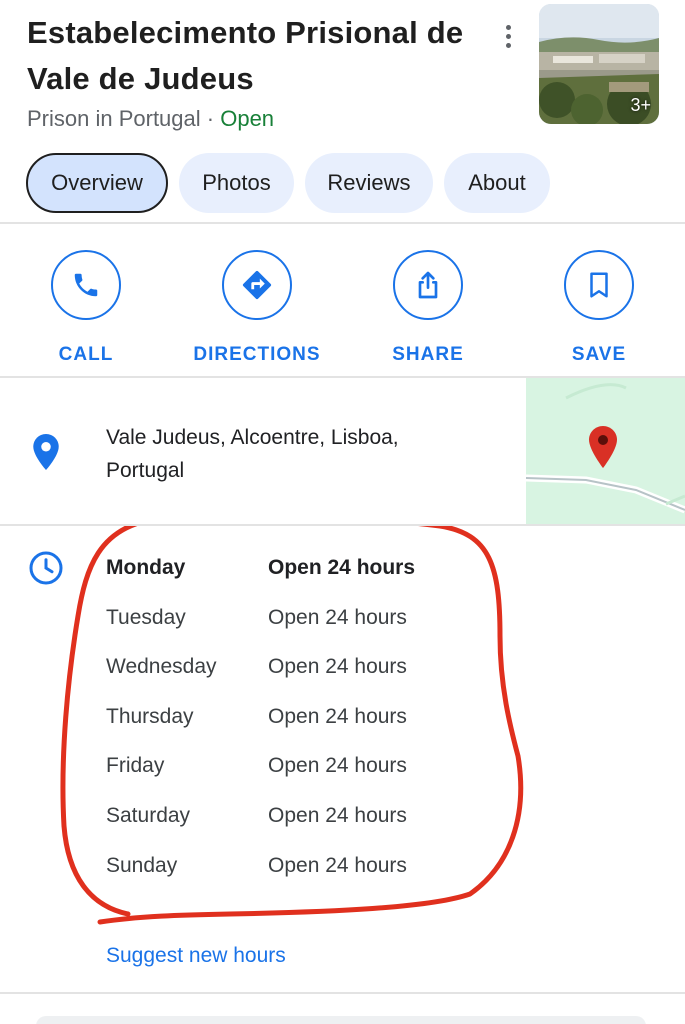 The height and width of the screenshot is (1024, 685). I want to click on mini-map, so click(605, 451).